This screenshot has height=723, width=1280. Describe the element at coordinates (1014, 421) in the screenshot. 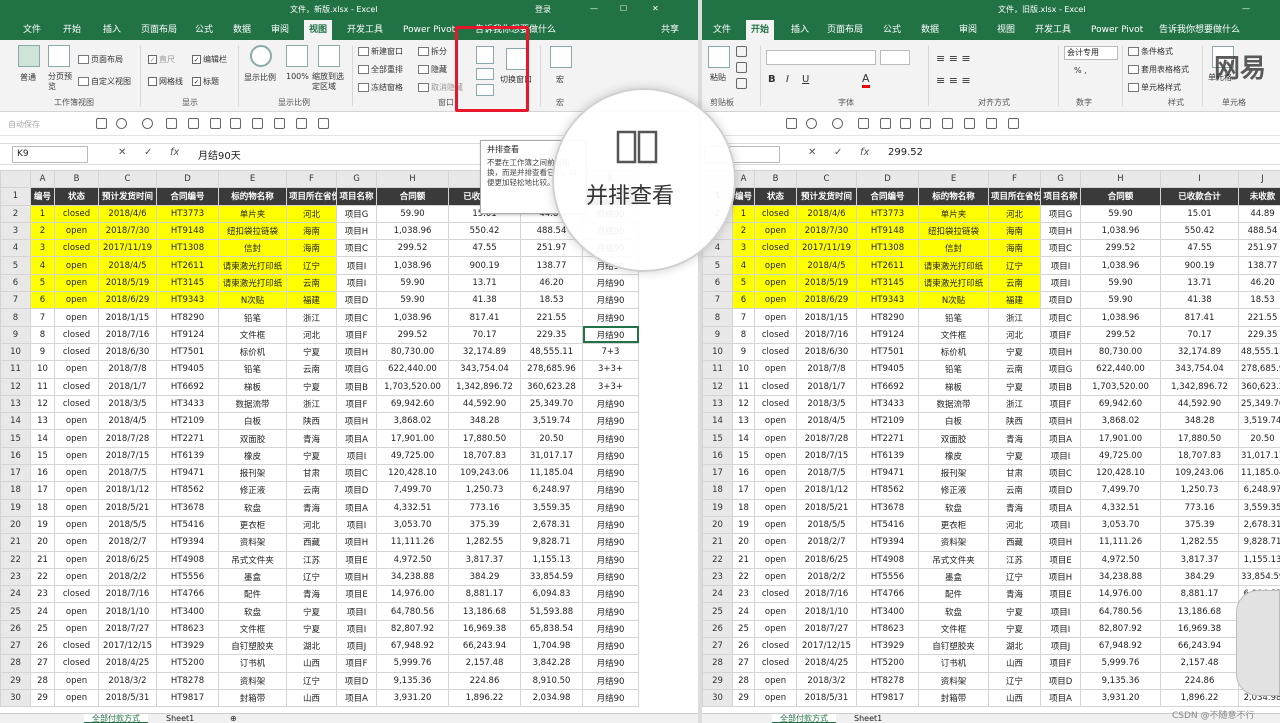

I see `cell: 陕西` at that location.